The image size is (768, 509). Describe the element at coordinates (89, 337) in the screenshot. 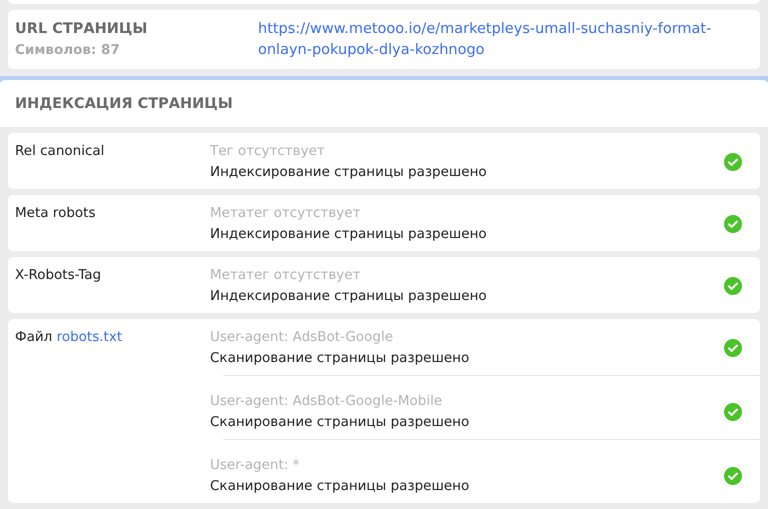

I see `file-link: robots.txt` at that location.